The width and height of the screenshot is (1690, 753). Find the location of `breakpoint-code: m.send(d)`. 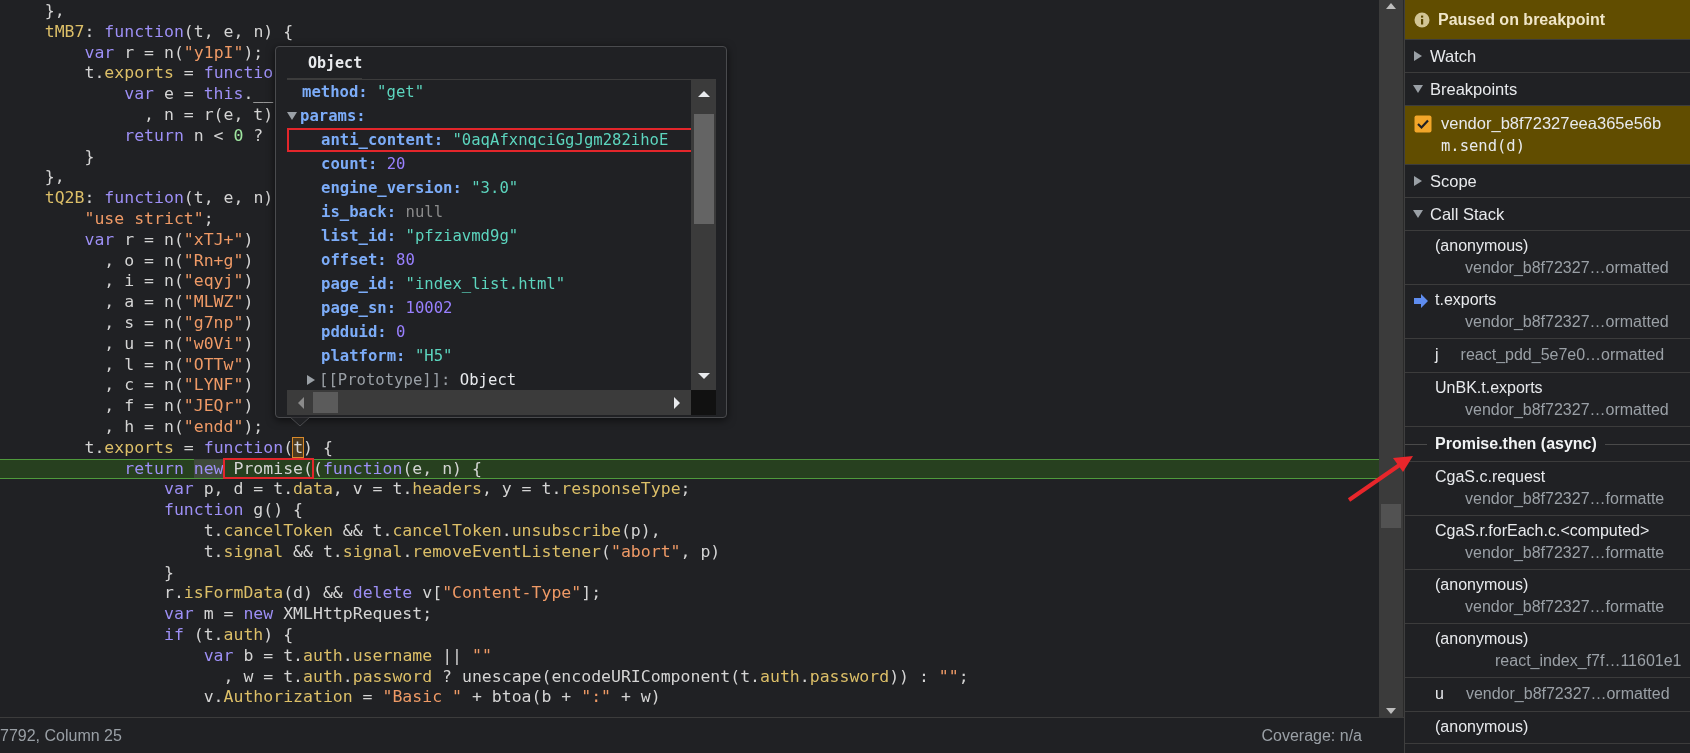

breakpoint-code: m.send(d) is located at coordinates (1483, 146).